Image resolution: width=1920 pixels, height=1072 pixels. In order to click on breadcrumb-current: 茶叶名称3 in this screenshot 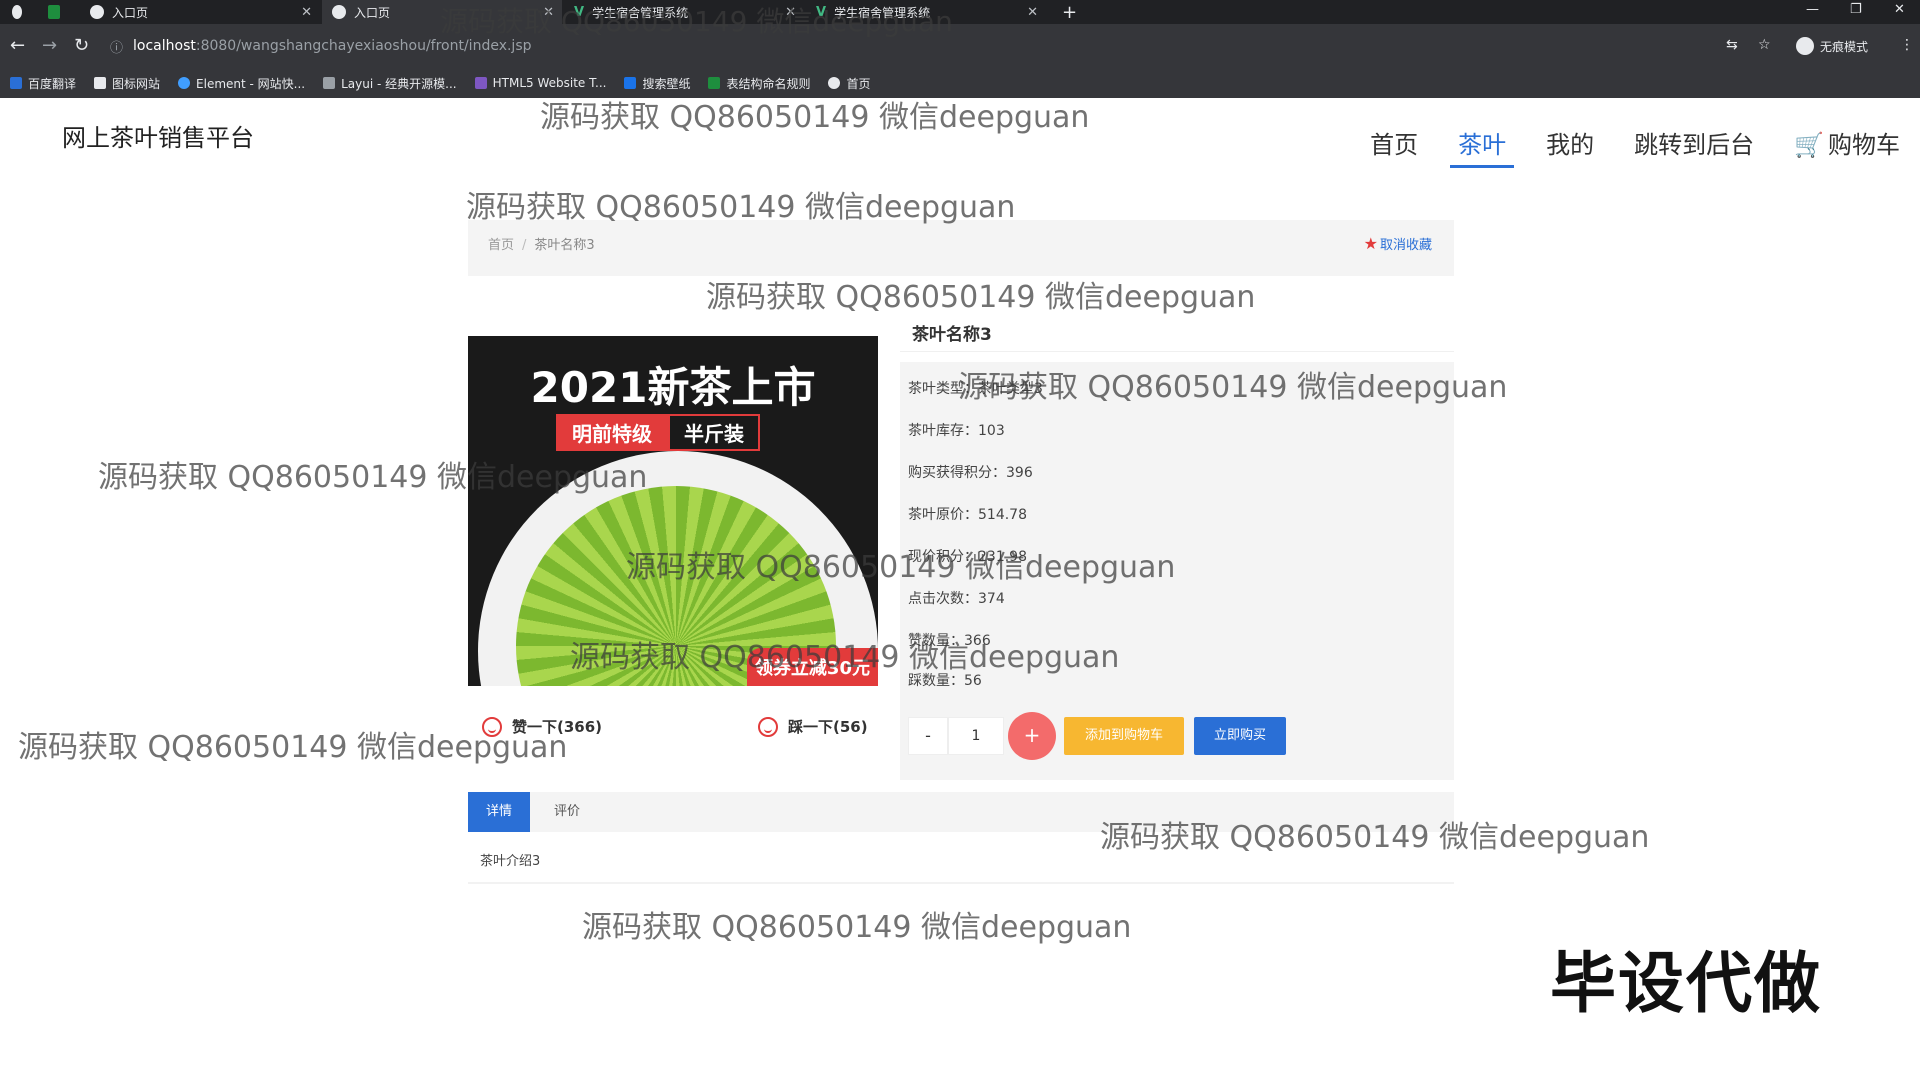, I will do `click(564, 245)`.